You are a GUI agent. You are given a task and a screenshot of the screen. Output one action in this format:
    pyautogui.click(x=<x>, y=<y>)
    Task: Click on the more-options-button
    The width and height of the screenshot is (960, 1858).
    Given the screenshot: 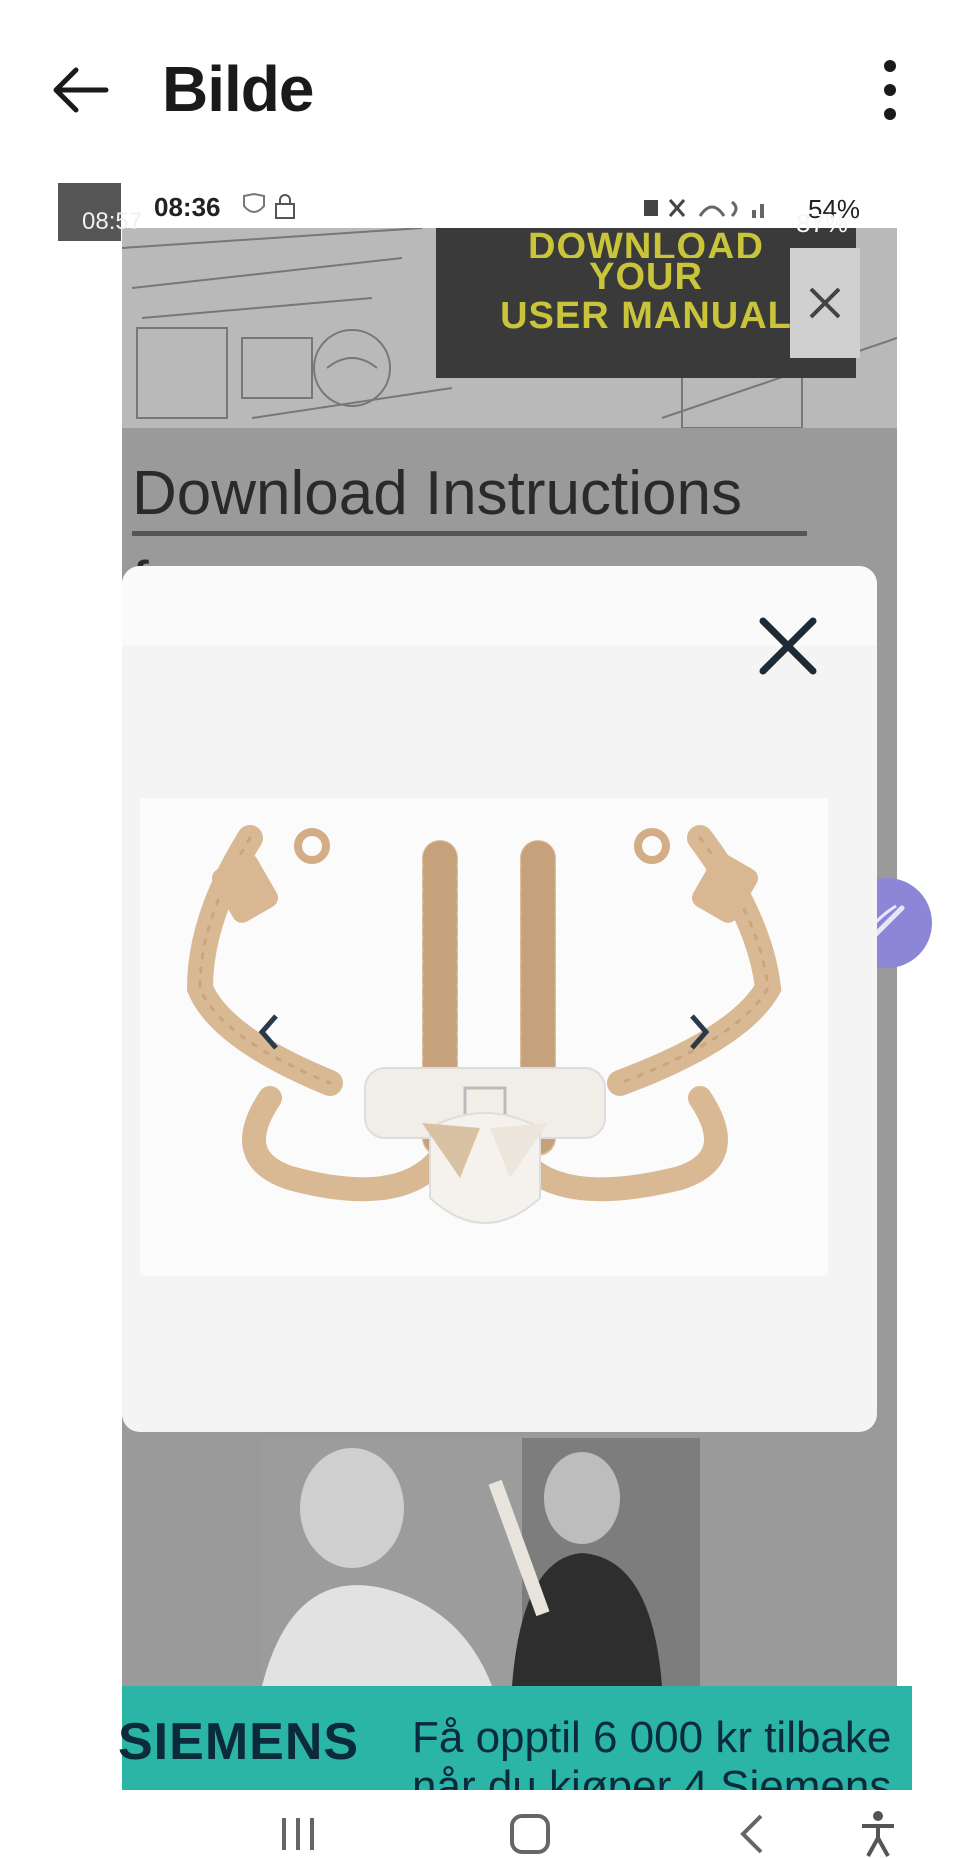 What is the action you would take?
    pyautogui.click(x=890, y=90)
    